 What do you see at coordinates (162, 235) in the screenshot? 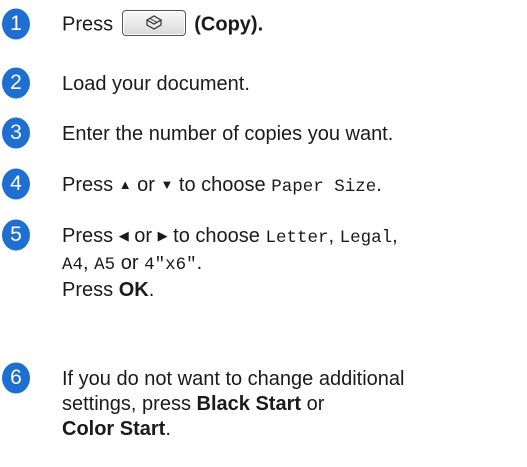
I see `right-arrow-icon: ▶` at bounding box center [162, 235].